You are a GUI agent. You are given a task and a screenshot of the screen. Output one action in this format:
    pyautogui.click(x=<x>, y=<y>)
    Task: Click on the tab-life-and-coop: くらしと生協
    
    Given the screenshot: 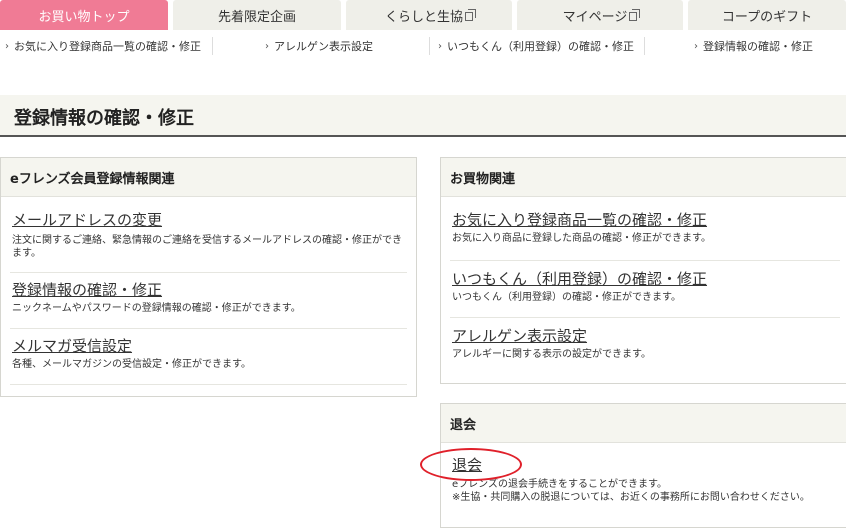 What is the action you would take?
    pyautogui.click(x=429, y=15)
    